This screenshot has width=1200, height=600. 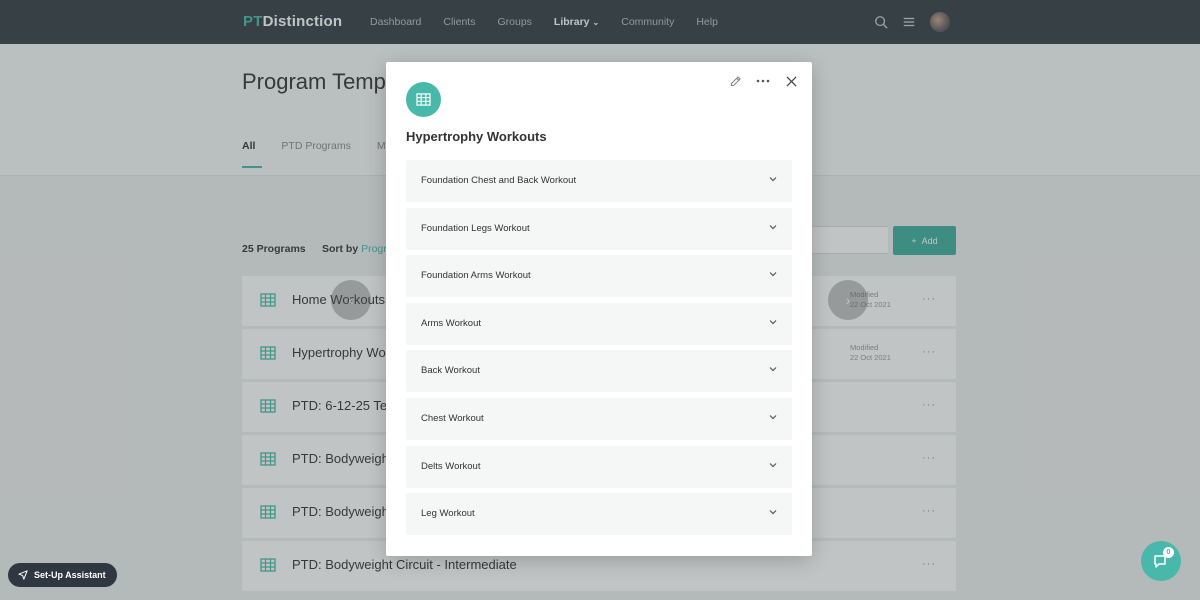 I want to click on workout-item: Chest Workout, so click(x=599, y=418).